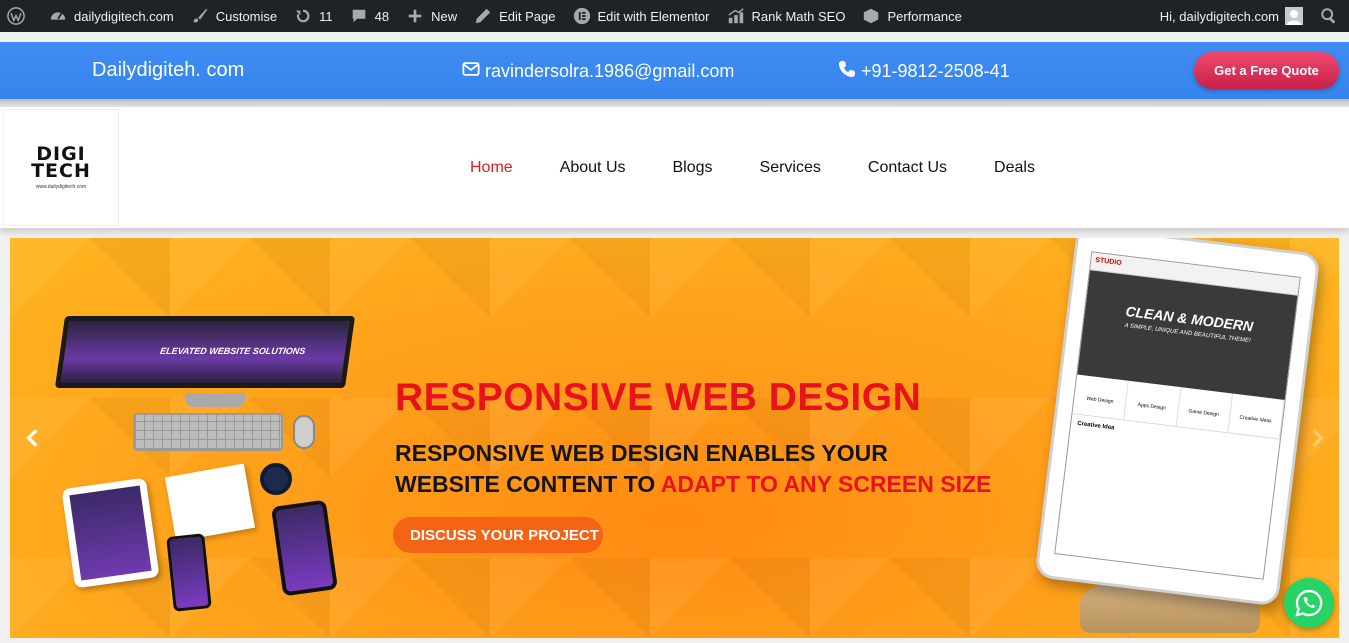 This screenshot has height=643, width=1349. I want to click on edit-page-link: Edit Page, so click(514, 16).